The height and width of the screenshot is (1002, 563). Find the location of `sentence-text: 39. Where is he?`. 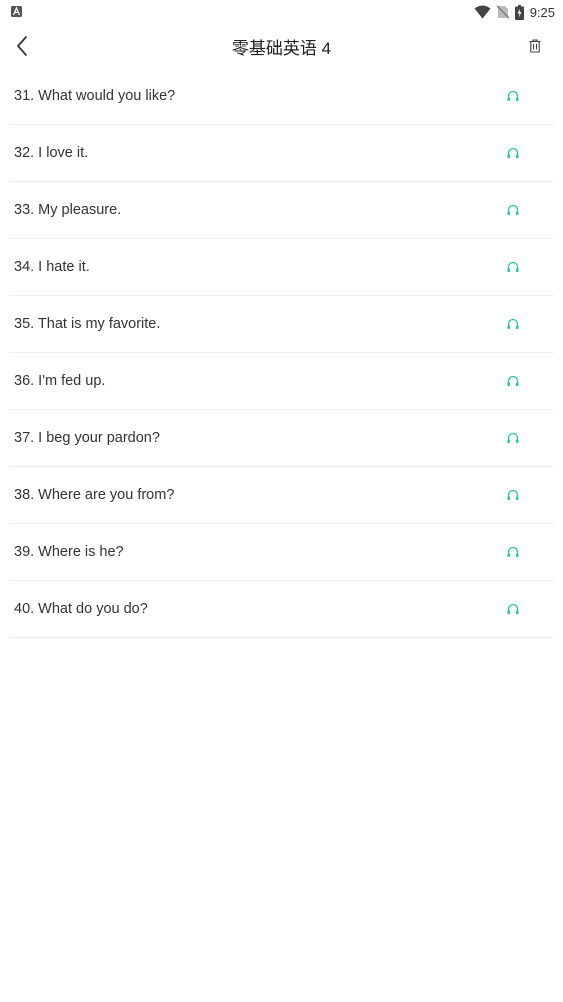

sentence-text: 39. Where is he? is located at coordinates (69, 552).